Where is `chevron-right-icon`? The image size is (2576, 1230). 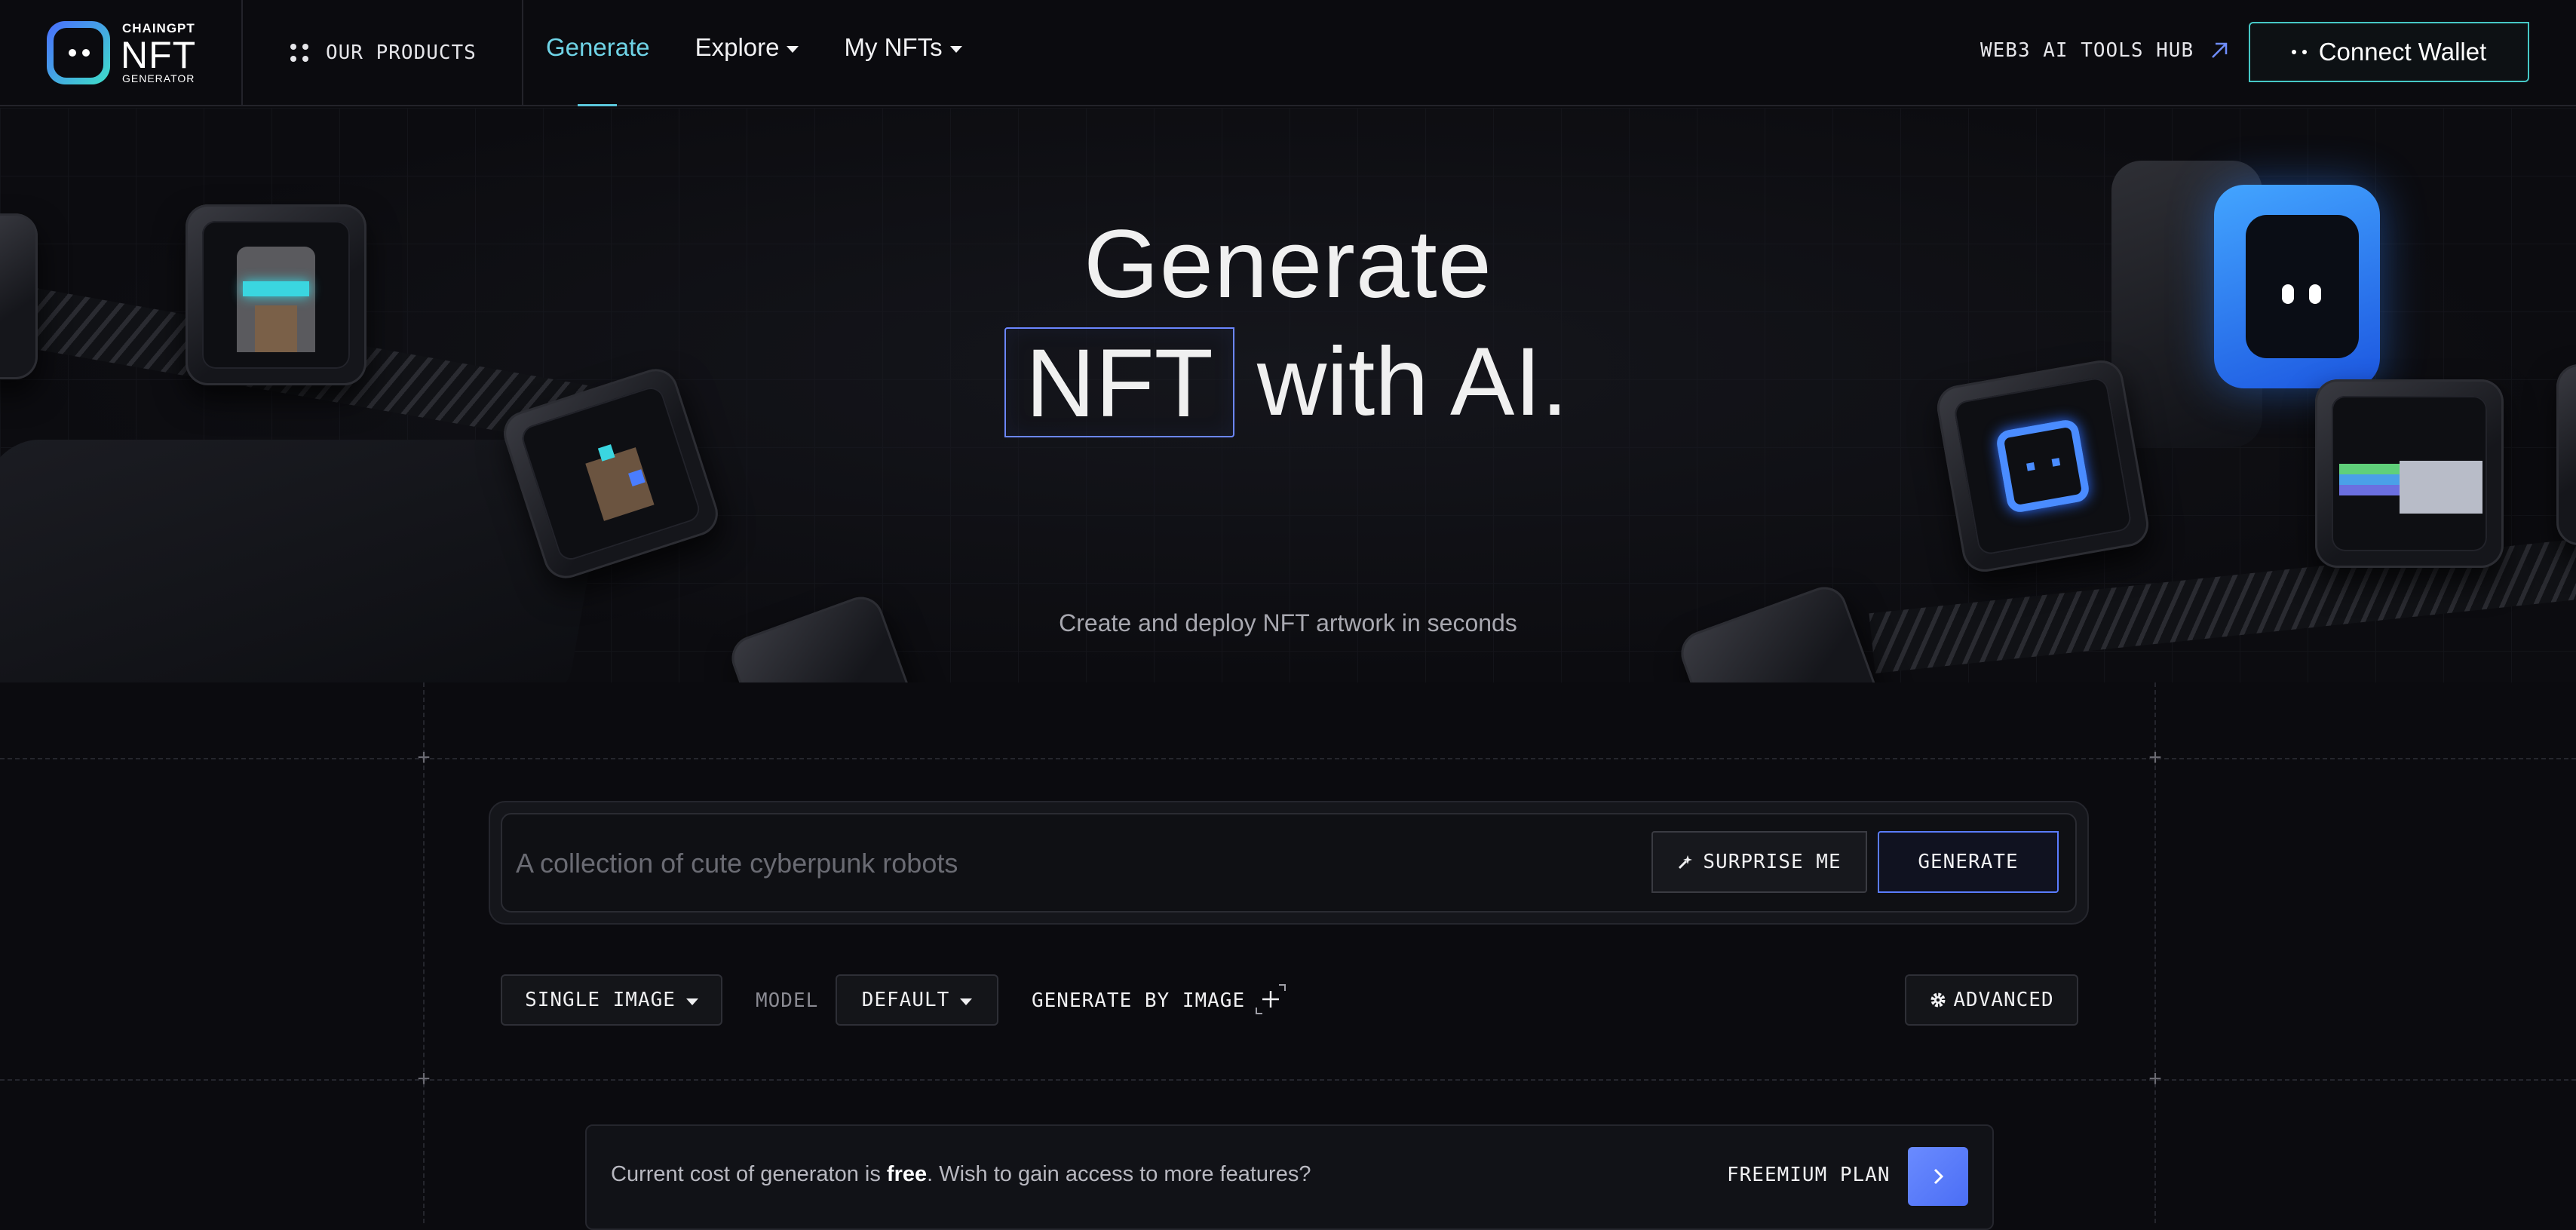
chevron-right-icon is located at coordinates (1939, 1176).